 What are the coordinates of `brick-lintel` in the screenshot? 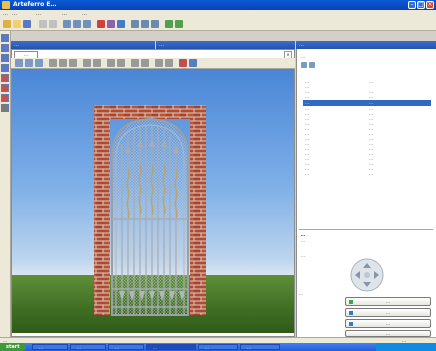 It's located at (150, 112).